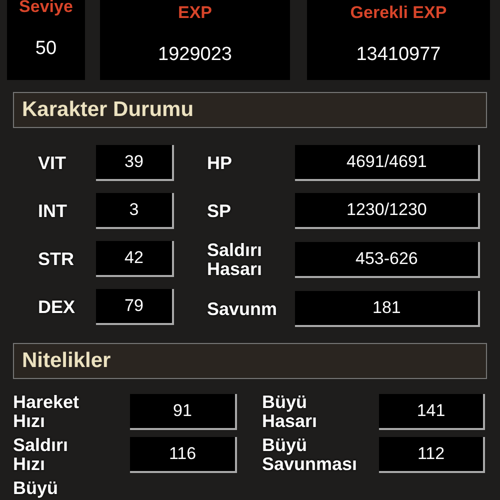 This screenshot has height=500, width=500. Describe the element at coordinates (135, 307) in the screenshot. I see `stat-value: 79` at that location.